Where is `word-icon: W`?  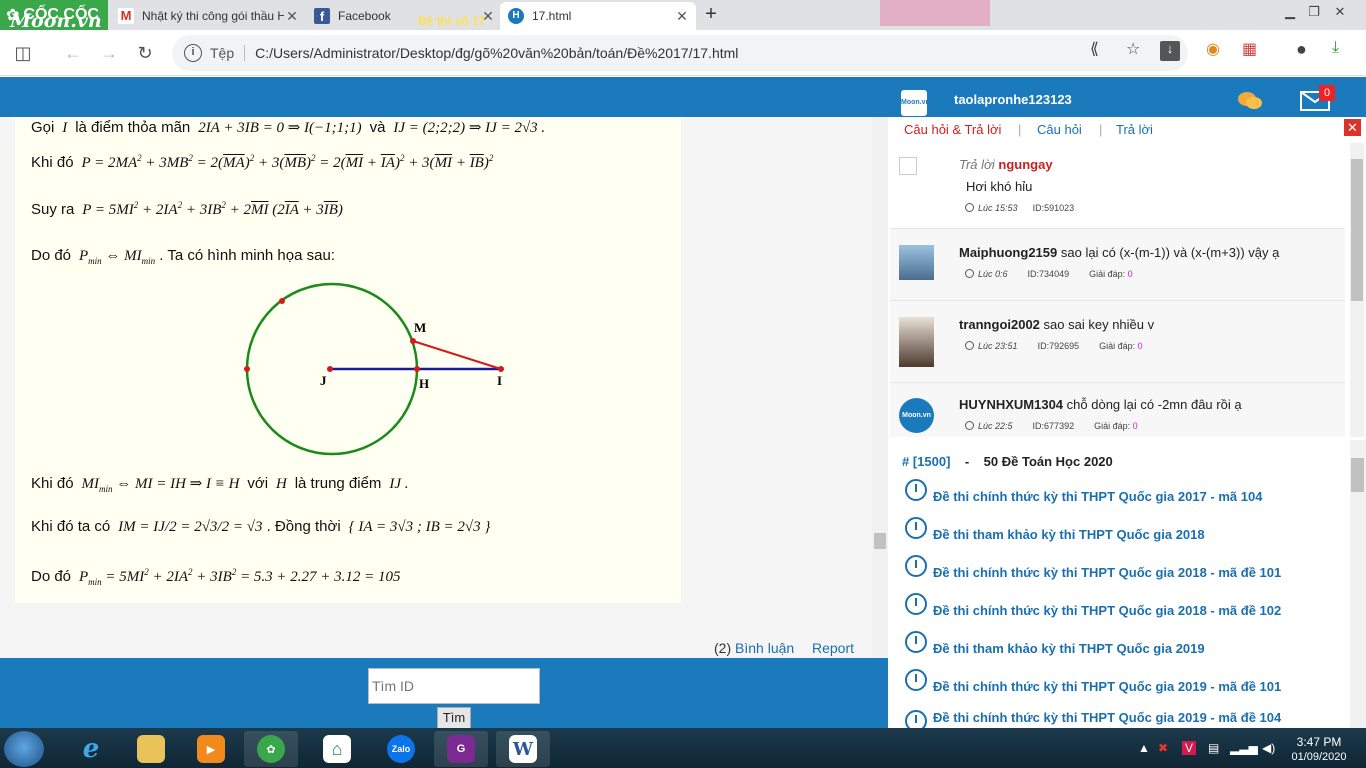
word-icon: W is located at coordinates (523, 749).